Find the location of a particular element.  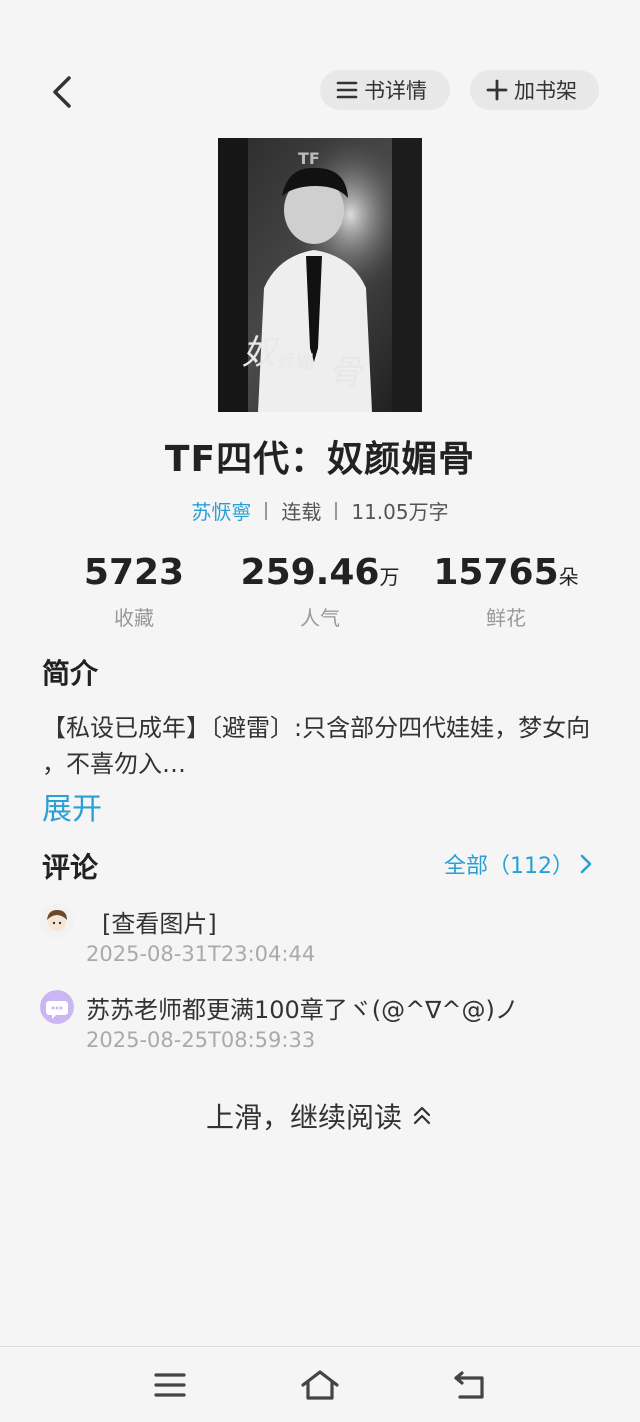

svg-text: 颜媚 is located at coordinates (296, 362).